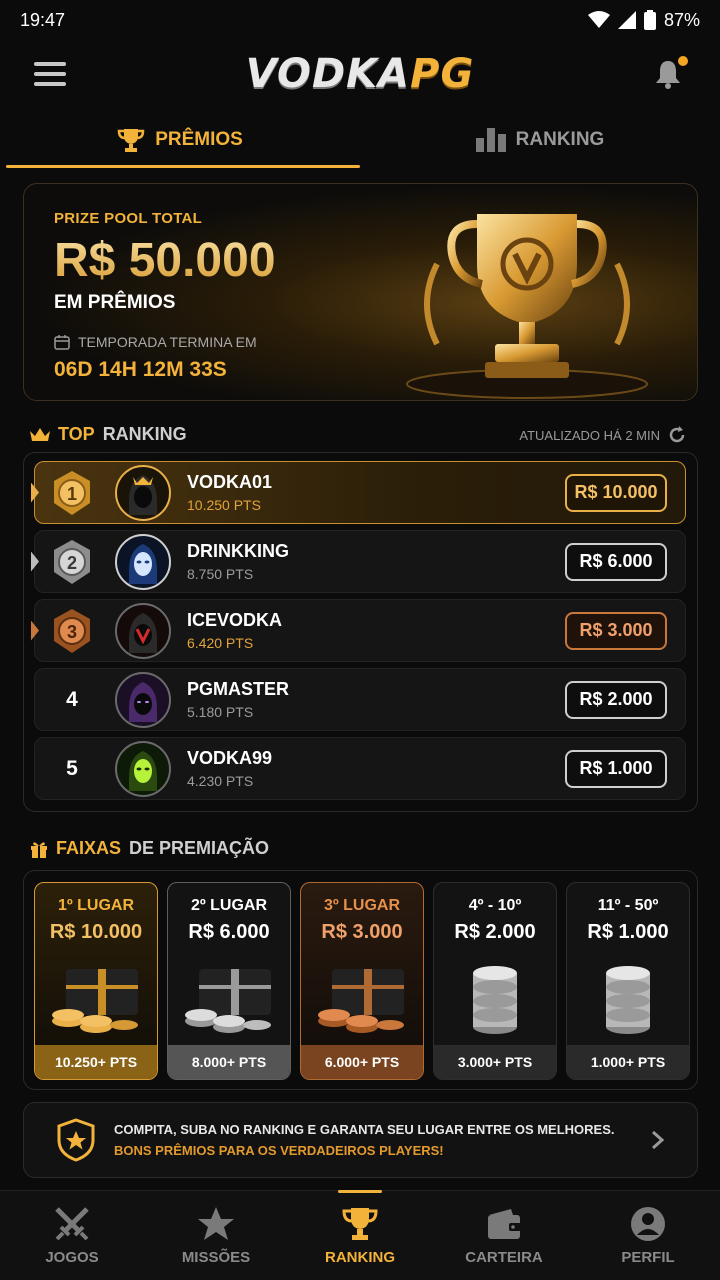 This screenshot has height=1280, width=720. I want to click on ranking-updated: ATUALIZADO HÁ 2 MIN, so click(602, 435).